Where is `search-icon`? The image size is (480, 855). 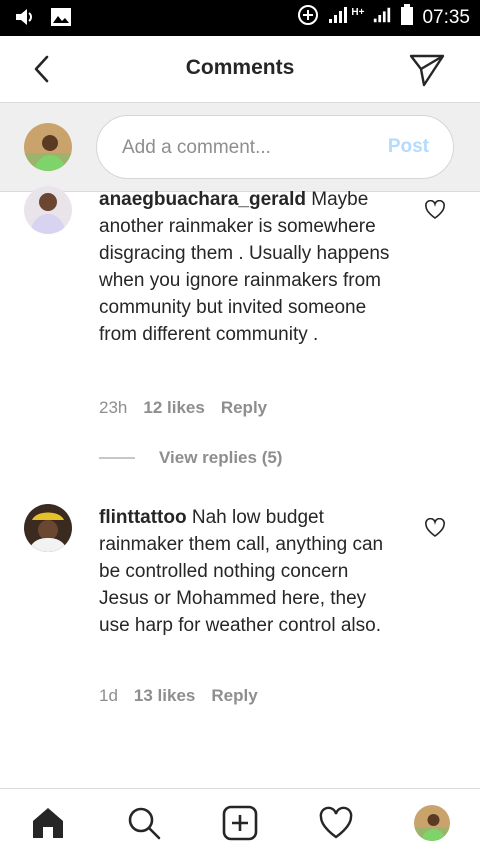
search-icon is located at coordinates (144, 823).